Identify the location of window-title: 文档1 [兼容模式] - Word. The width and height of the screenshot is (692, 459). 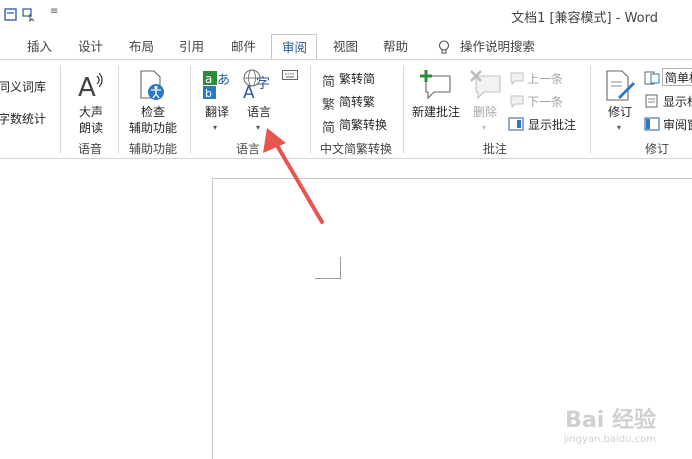
(584, 18).